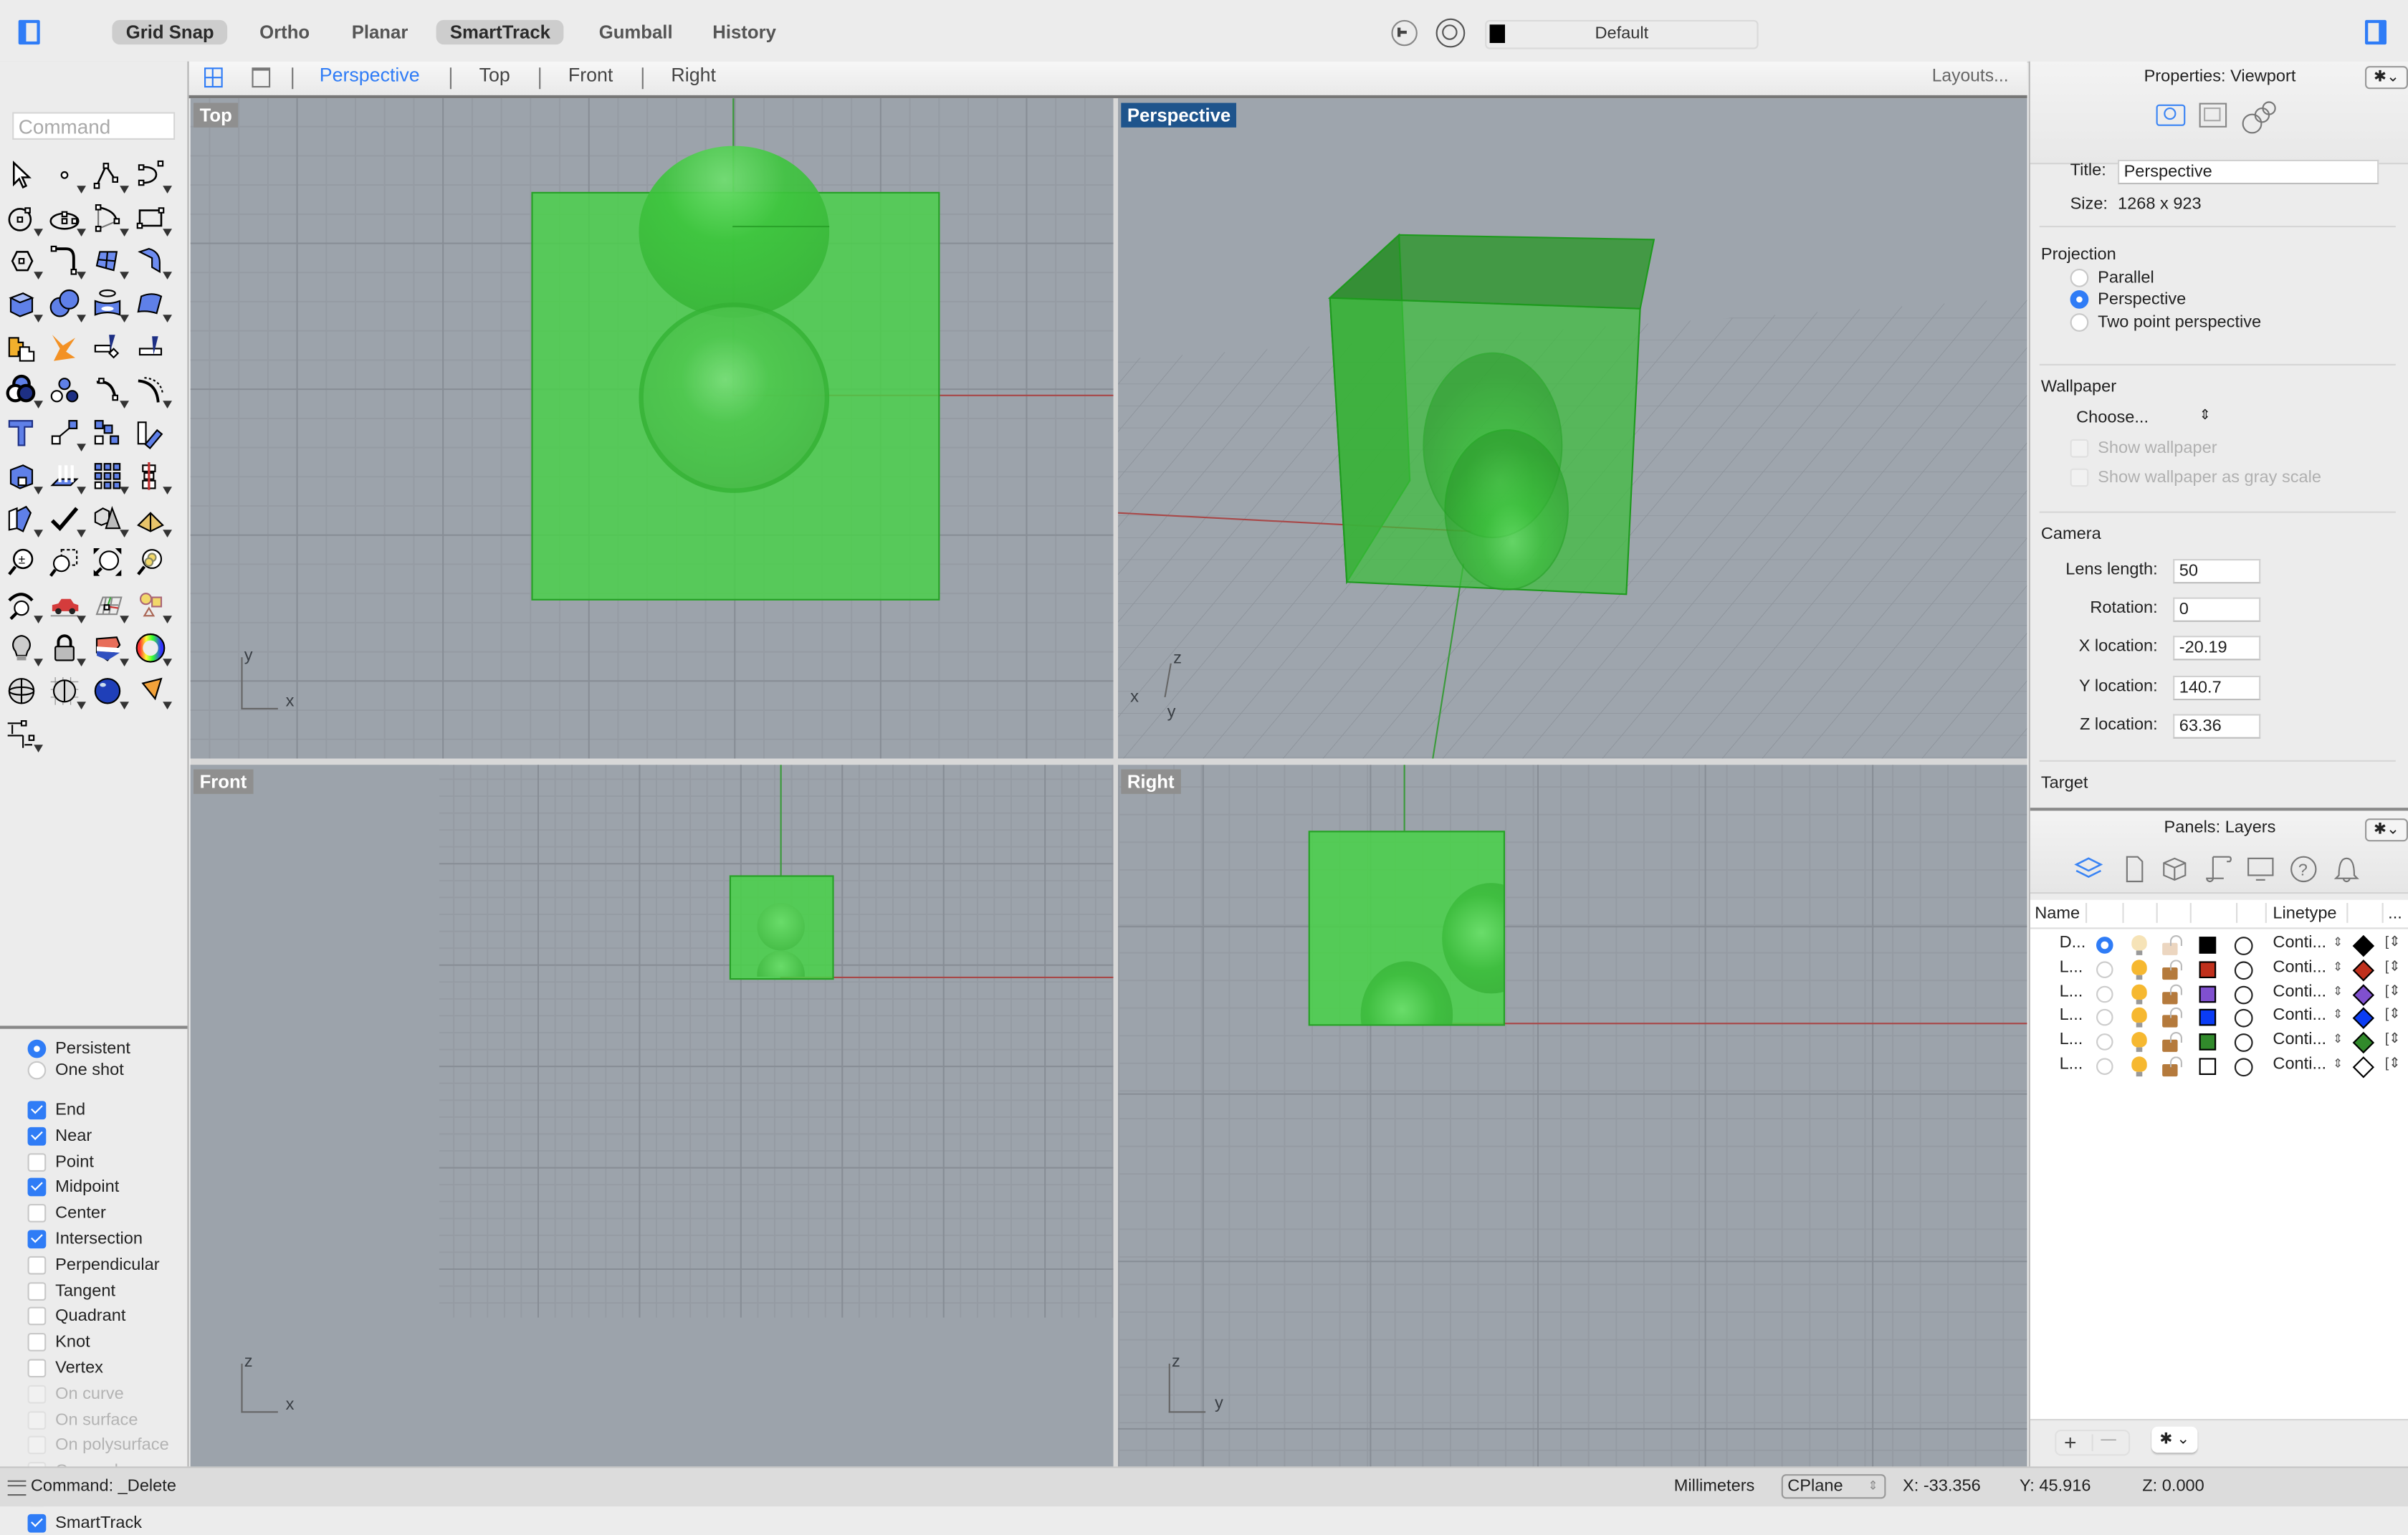 The height and width of the screenshot is (1535, 2408). I want to click on circle-tool-button, so click(23, 218).